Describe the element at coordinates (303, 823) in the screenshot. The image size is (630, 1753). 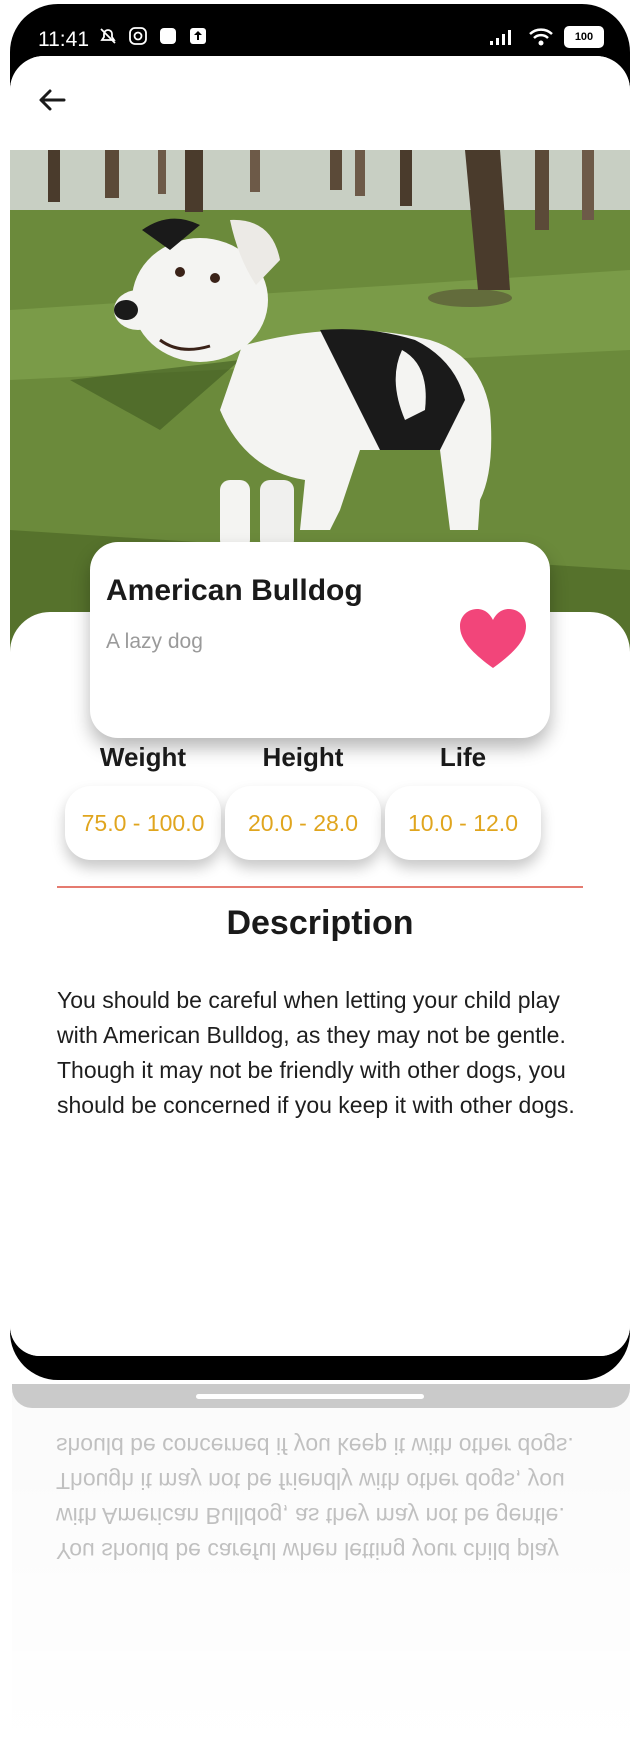
I see `stat-value-chip: 20.0 - 28.0` at that location.